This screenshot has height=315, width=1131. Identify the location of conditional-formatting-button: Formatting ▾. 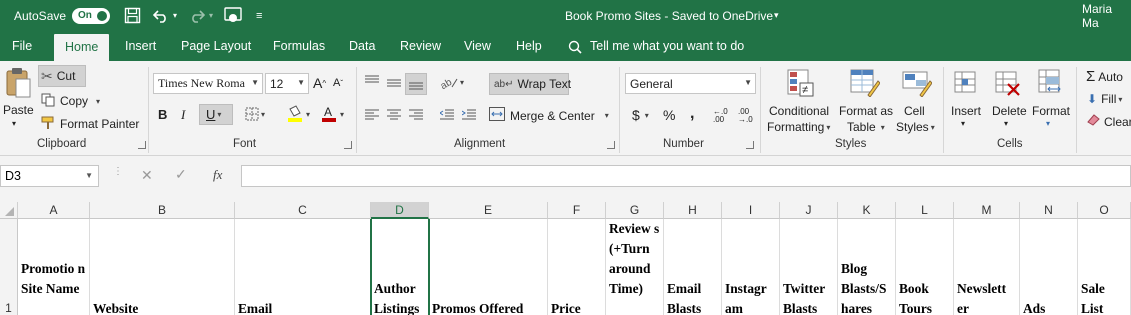
(798, 127).